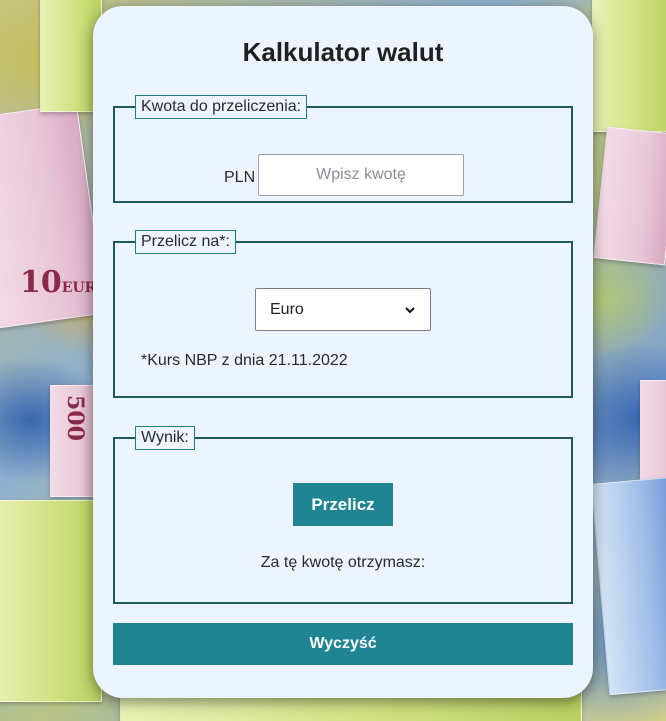  I want to click on currency-code-label: PLN, so click(240, 177).